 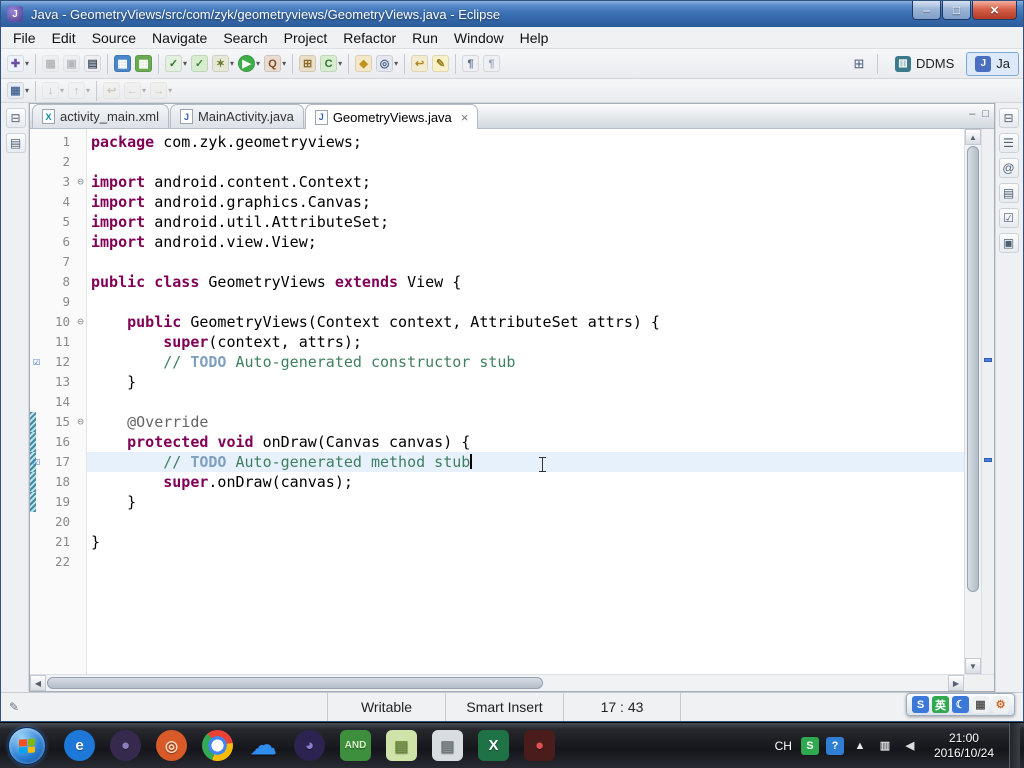 I want to click on start-button, so click(x=27, y=745).